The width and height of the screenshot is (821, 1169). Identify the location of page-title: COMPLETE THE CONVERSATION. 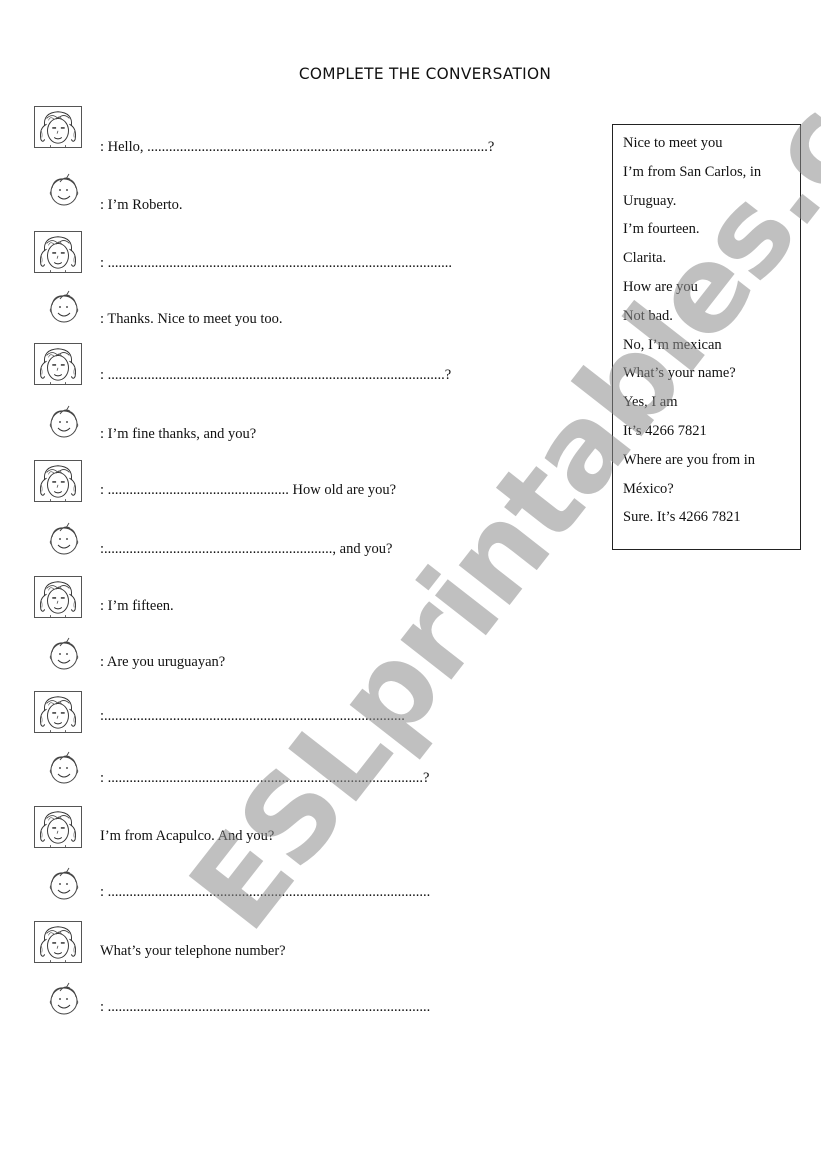
(425, 73).